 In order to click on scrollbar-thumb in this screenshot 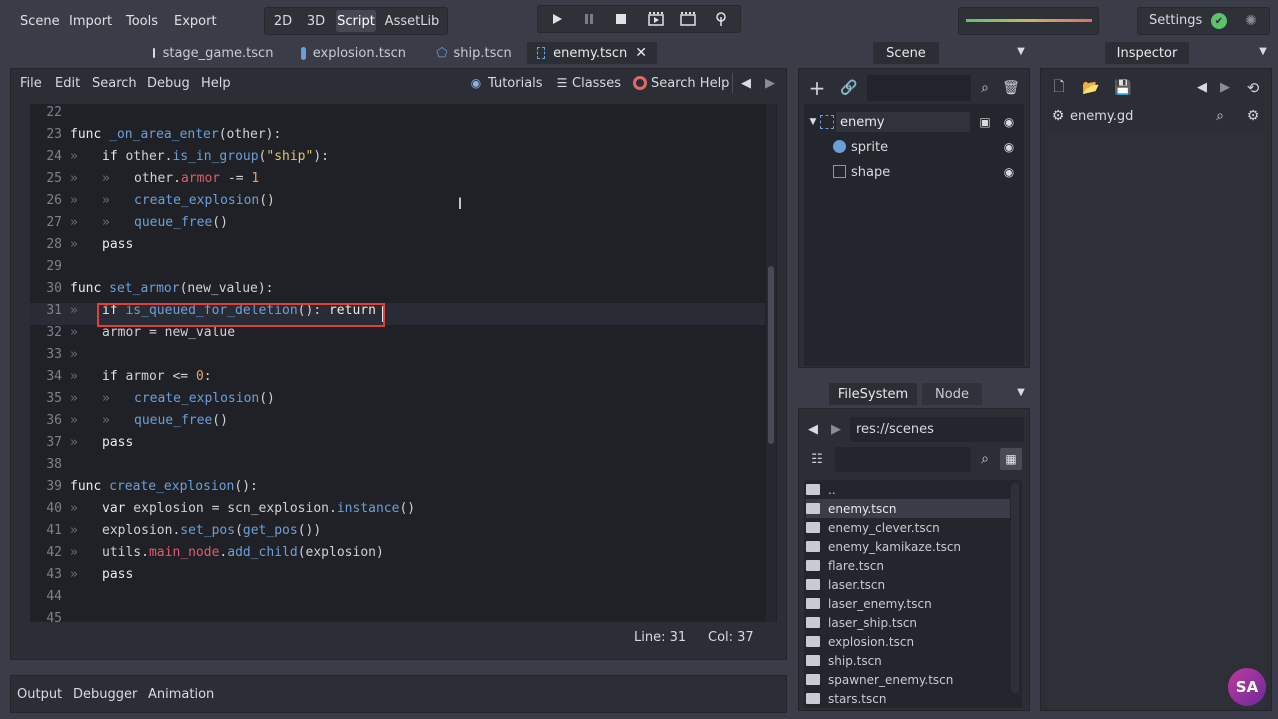, I will do `click(771, 355)`.